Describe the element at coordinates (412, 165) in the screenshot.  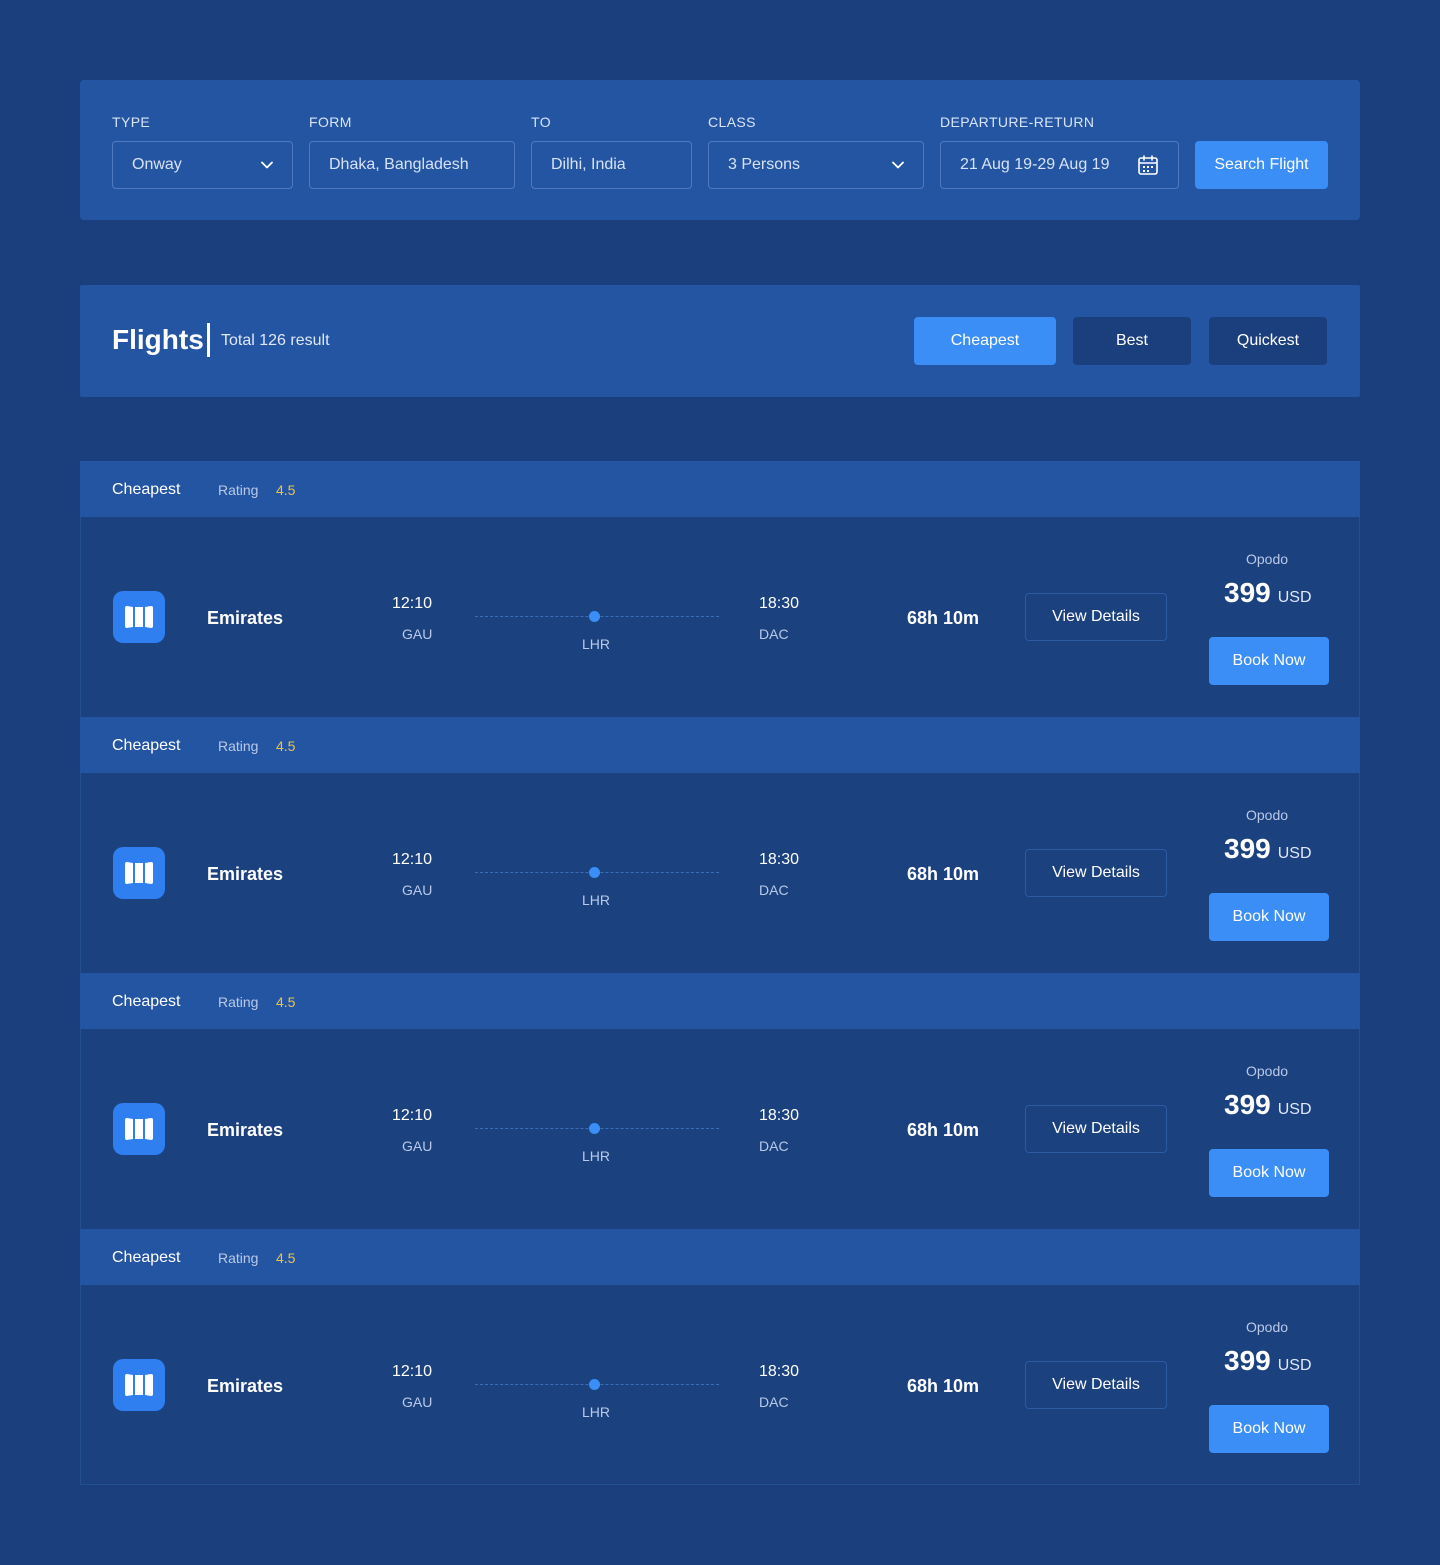
I see `from-input: Dhaka, Bangladesh` at that location.